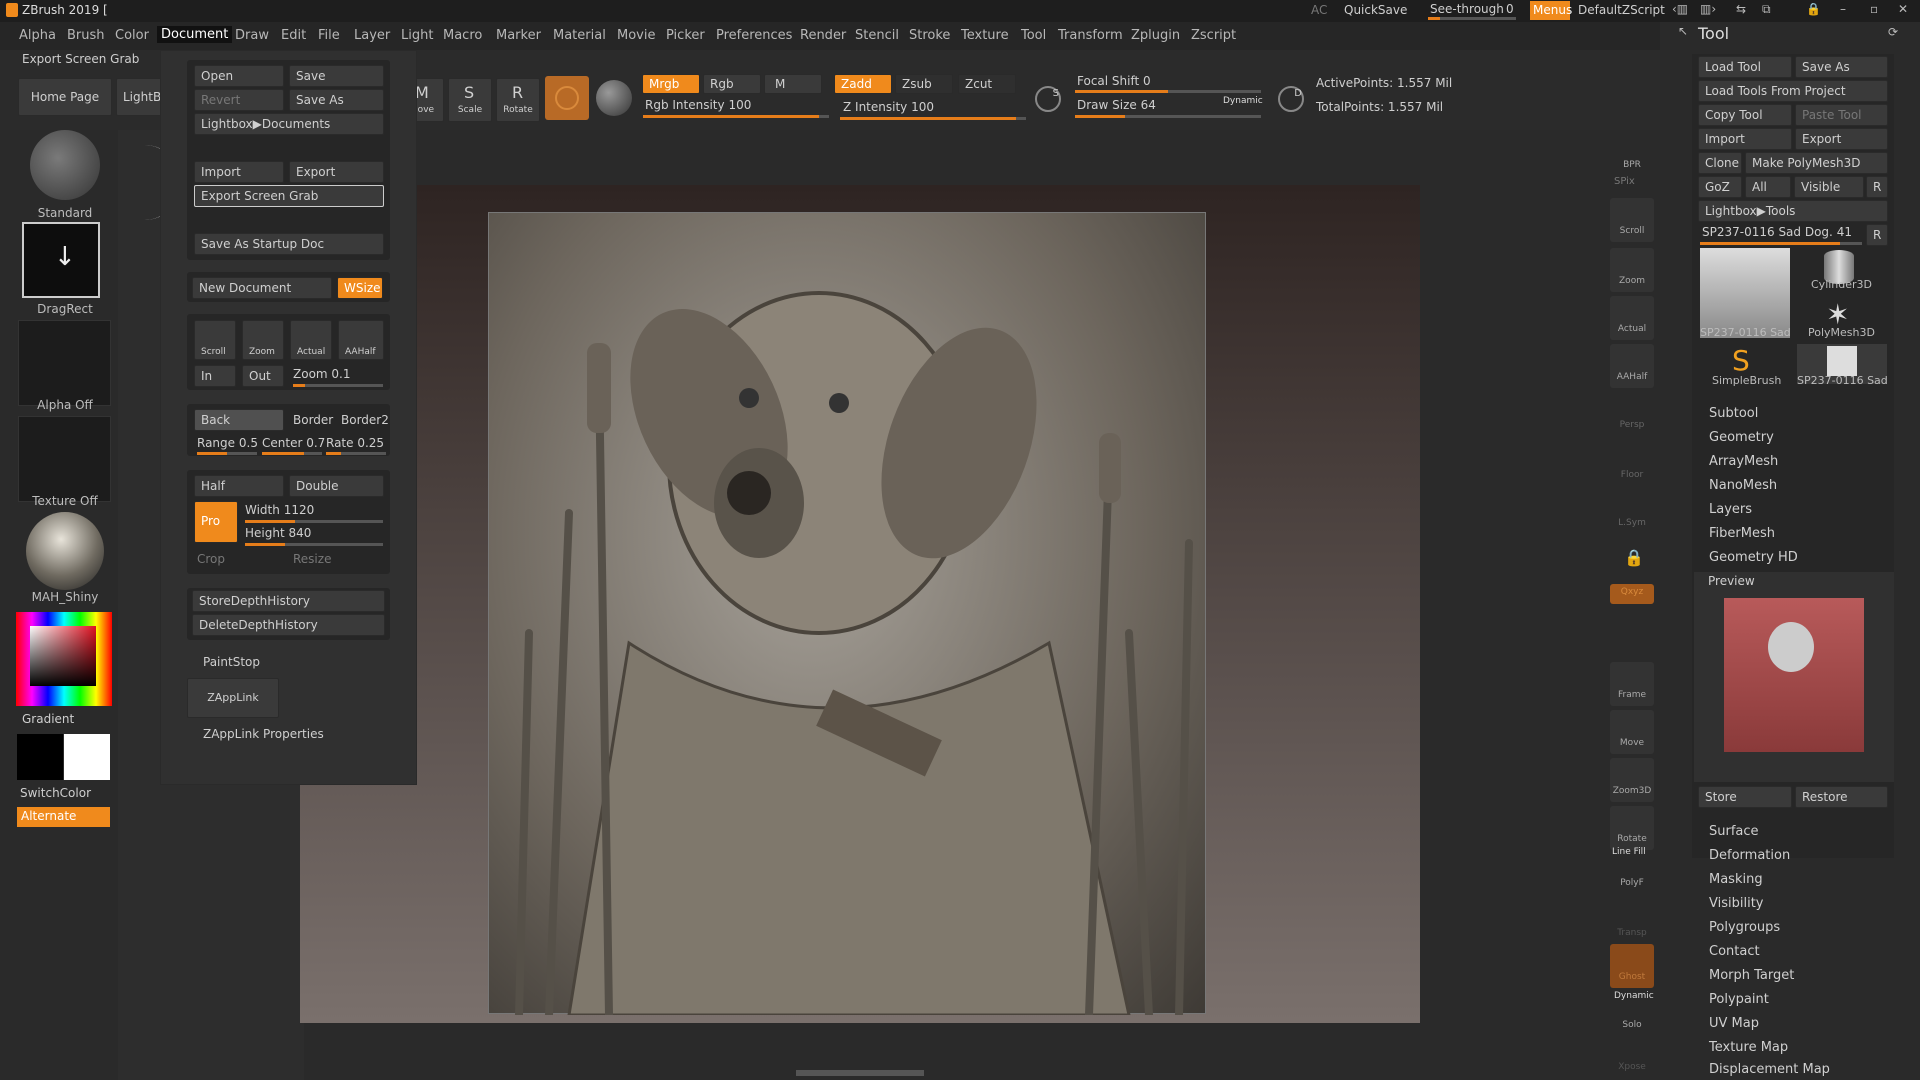  What do you see at coordinates (1632, 732) in the screenshot?
I see `move-view-button: Move` at bounding box center [1632, 732].